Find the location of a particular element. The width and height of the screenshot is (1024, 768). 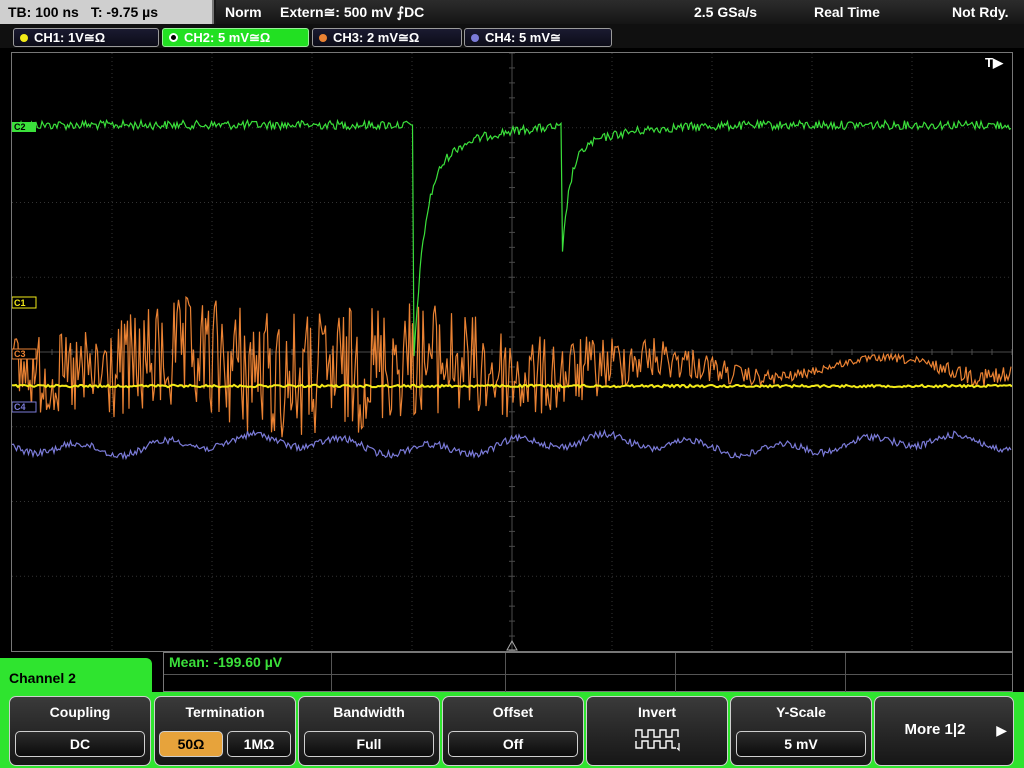

ch1-offset-marker: C1 is located at coordinates (24, 302).